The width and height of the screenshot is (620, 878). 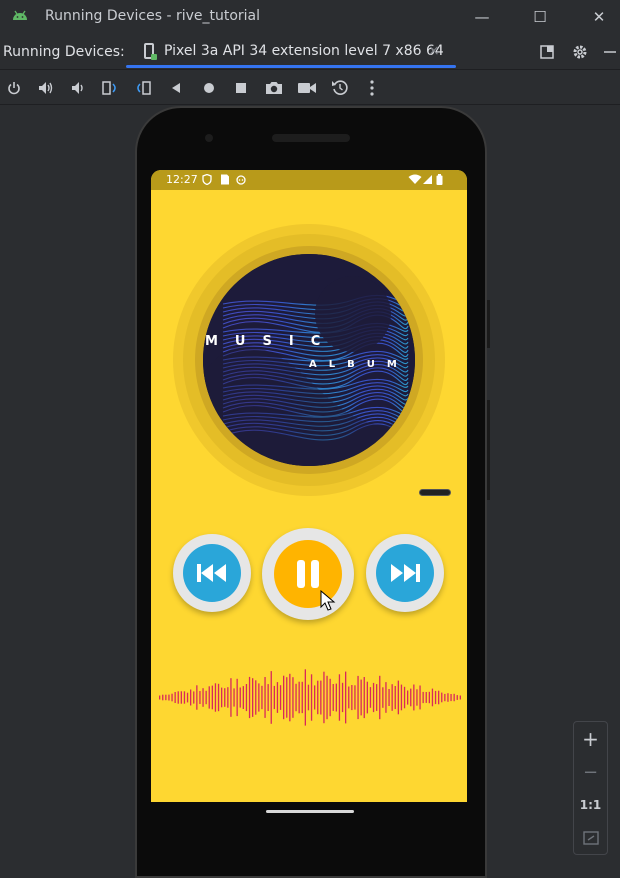 What do you see at coordinates (590, 772) in the screenshot?
I see `zoom-out-button: −` at bounding box center [590, 772].